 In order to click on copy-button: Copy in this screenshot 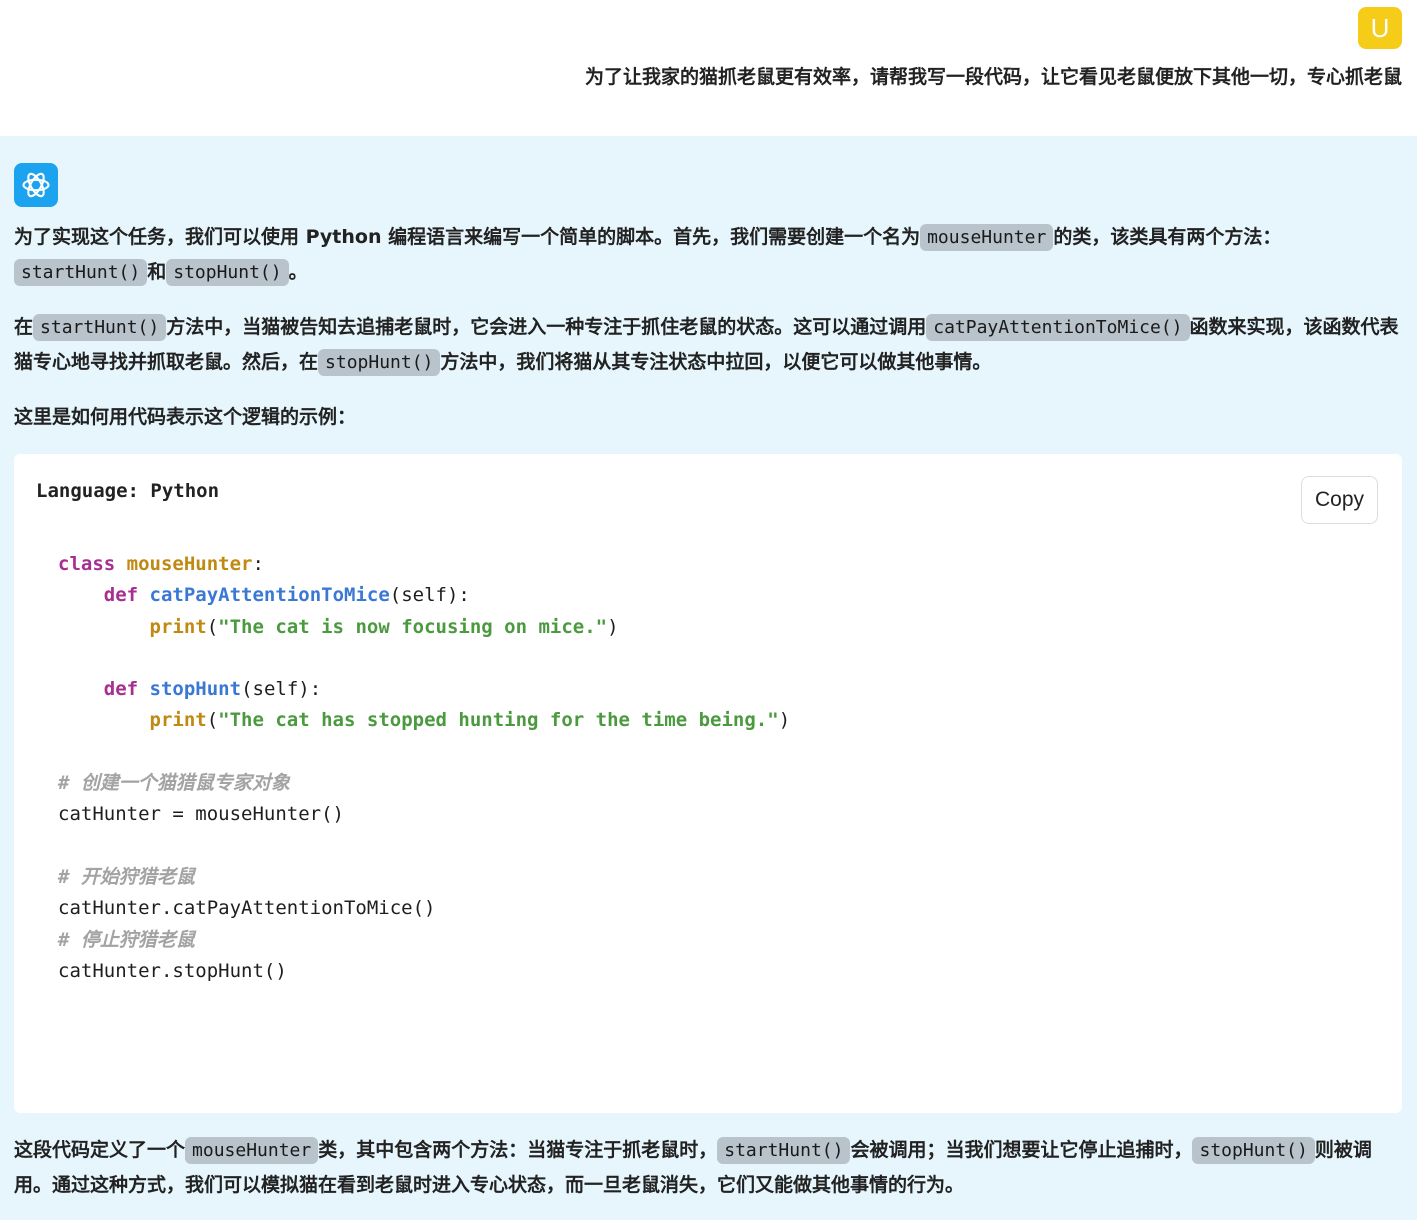, I will do `click(1339, 500)`.